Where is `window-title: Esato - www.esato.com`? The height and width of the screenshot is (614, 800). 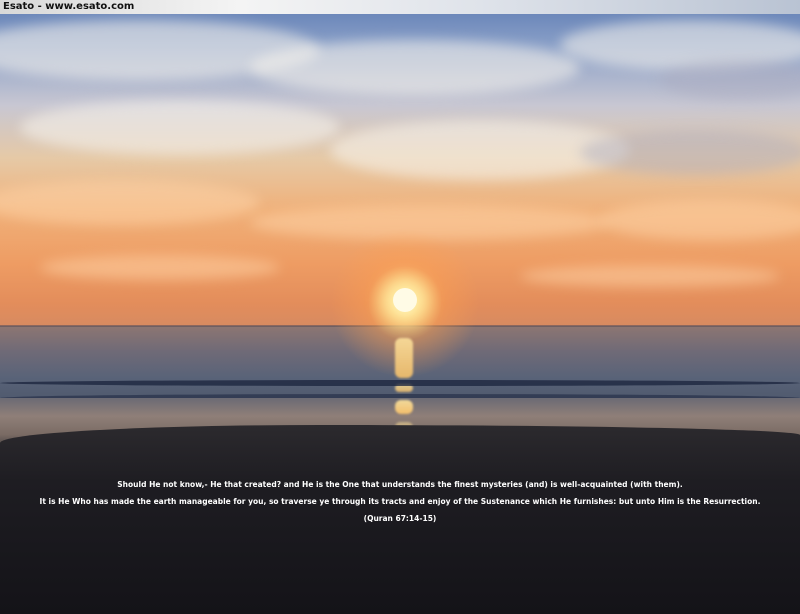
window-title: Esato - www.esato.com is located at coordinates (69, 6).